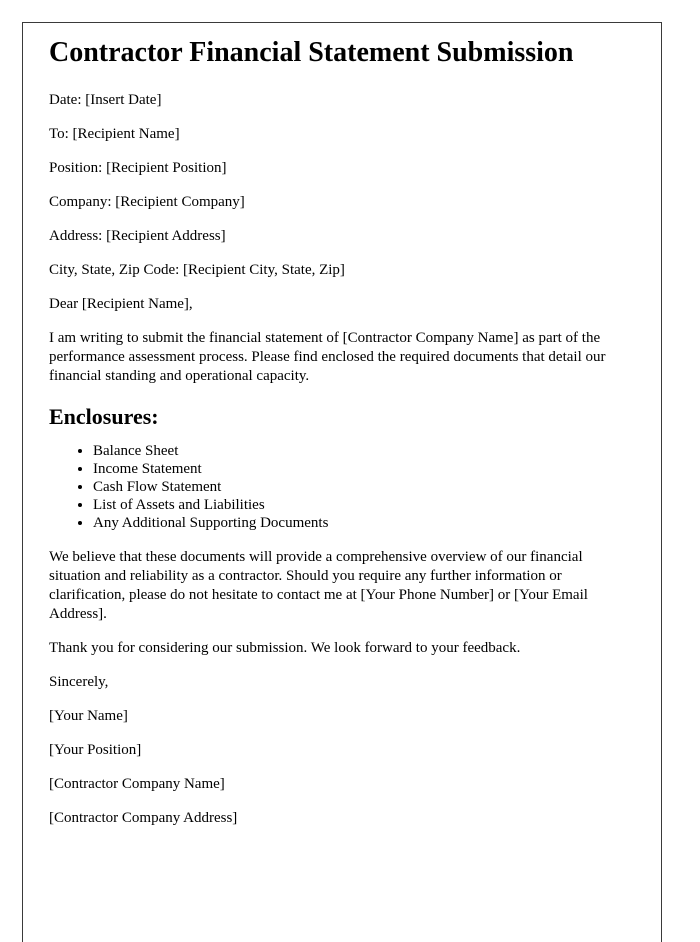 This screenshot has width=700, height=942. I want to click on signature-your-position: [Your Position], so click(95, 750).